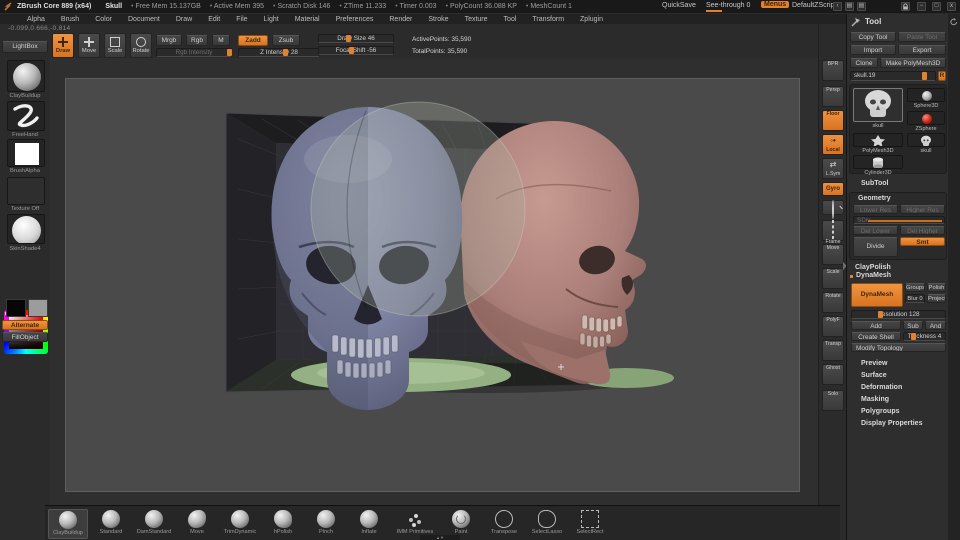 This screenshot has height=540, width=960. Describe the element at coordinates (926, 95) in the screenshot. I see `sphere3d-thumbnail` at that location.